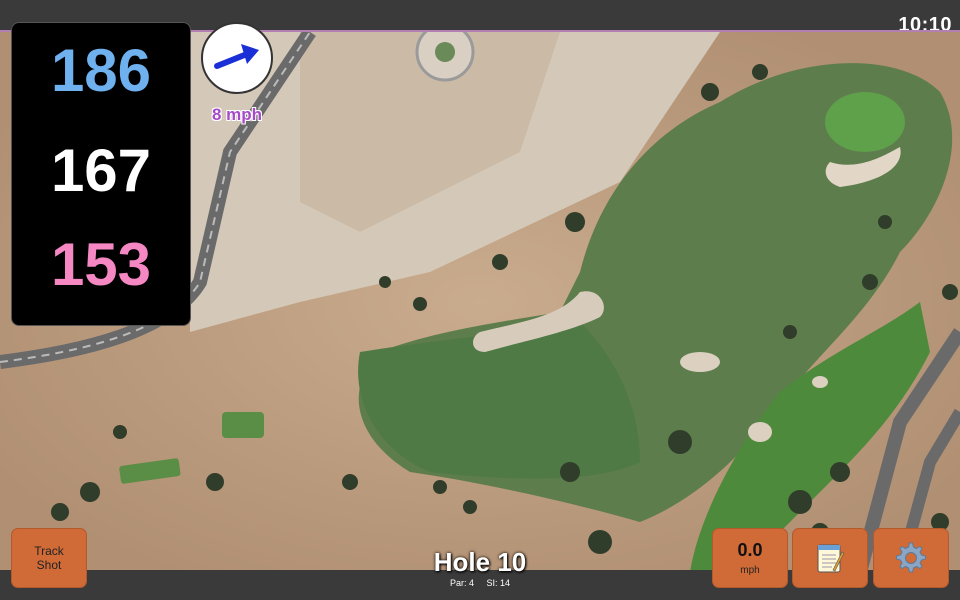  What do you see at coordinates (750, 570) in the screenshot?
I see `wind-speed-unit: mph` at bounding box center [750, 570].